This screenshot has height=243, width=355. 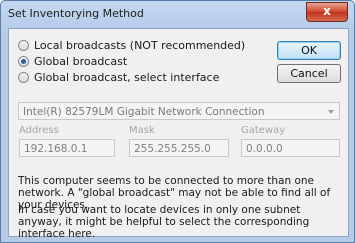 What do you see at coordinates (290, 148) in the screenshot?
I see `gateway-field: 0.0.0.0` at bounding box center [290, 148].